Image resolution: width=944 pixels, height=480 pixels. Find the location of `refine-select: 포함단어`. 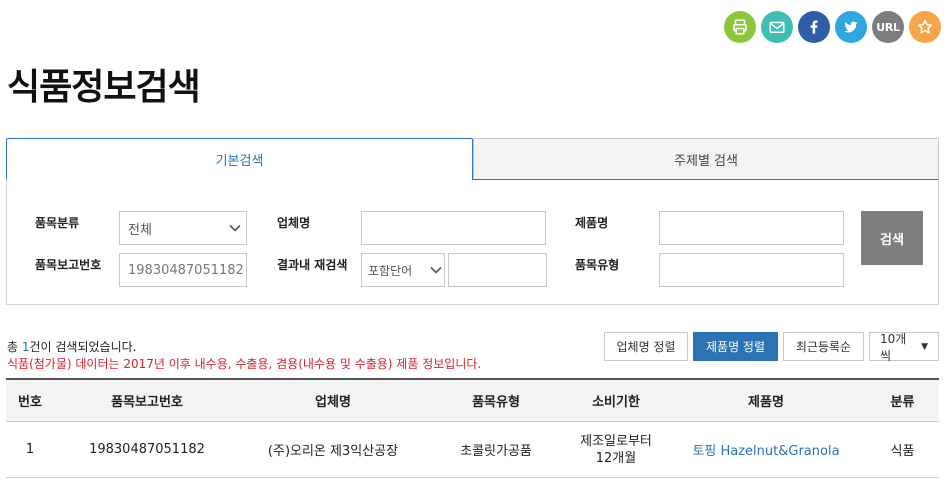

refine-select: 포함단어 is located at coordinates (403, 270).